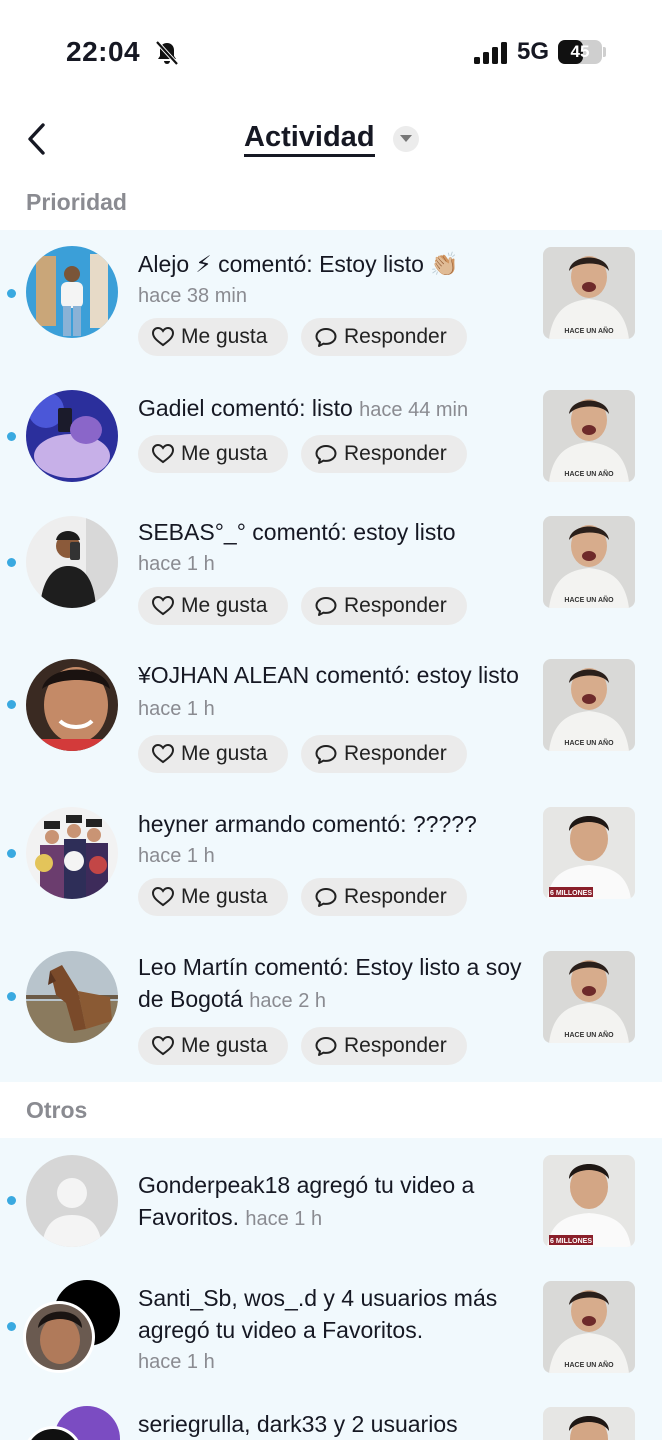 The image size is (662, 1440). Describe the element at coordinates (490, 53) in the screenshot. I see `cellular-signal-icon` at that location.